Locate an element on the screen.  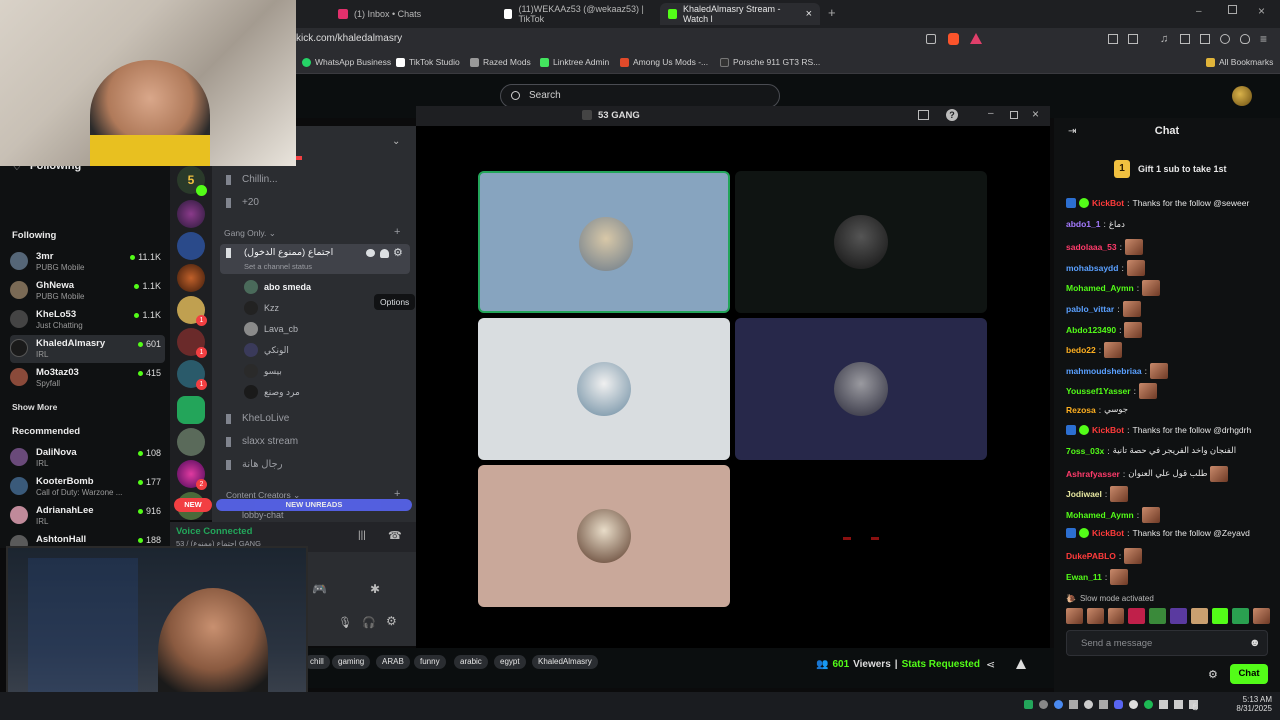
share-icon is located at coordinates (931, 39).